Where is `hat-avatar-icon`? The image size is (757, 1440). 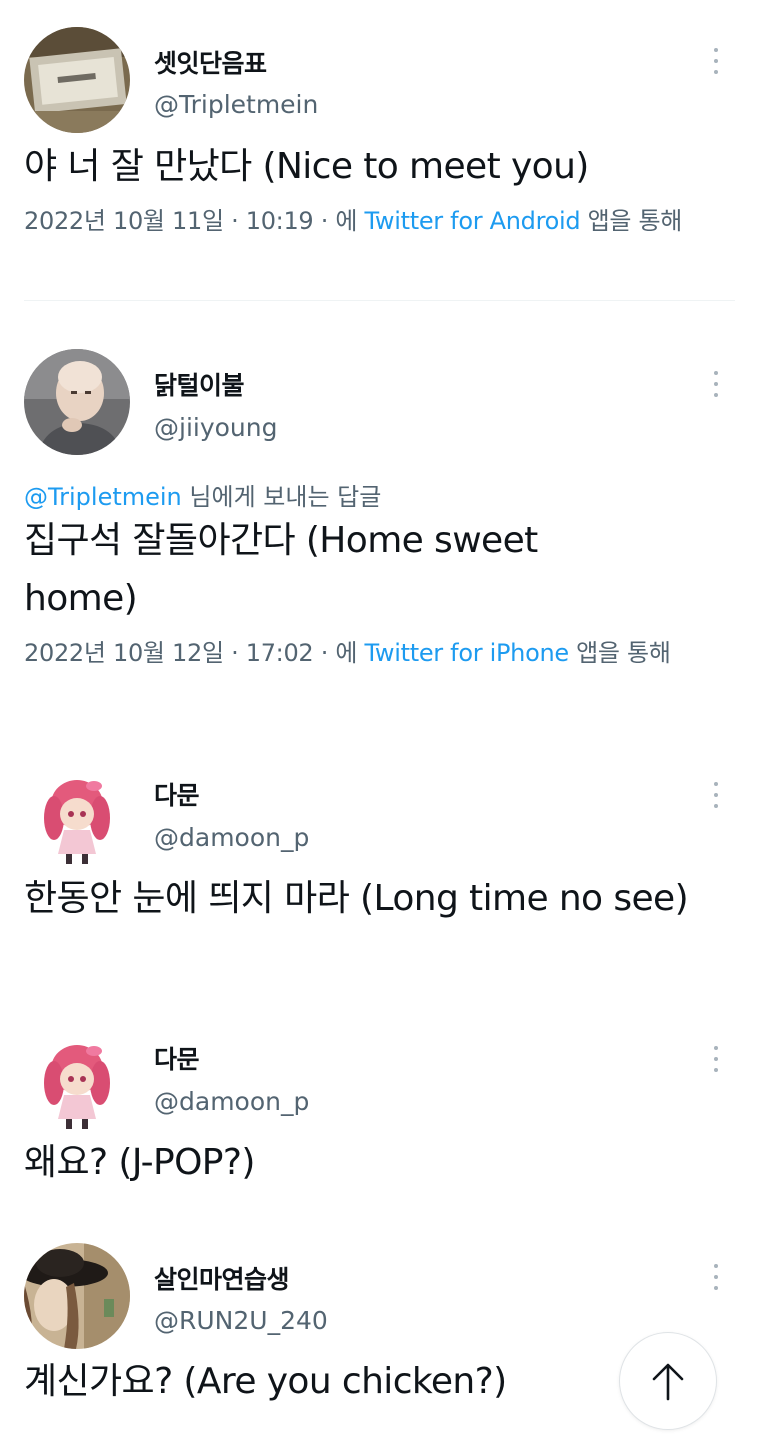
hat-avatar-icon is located at coordinates (77, 1296).